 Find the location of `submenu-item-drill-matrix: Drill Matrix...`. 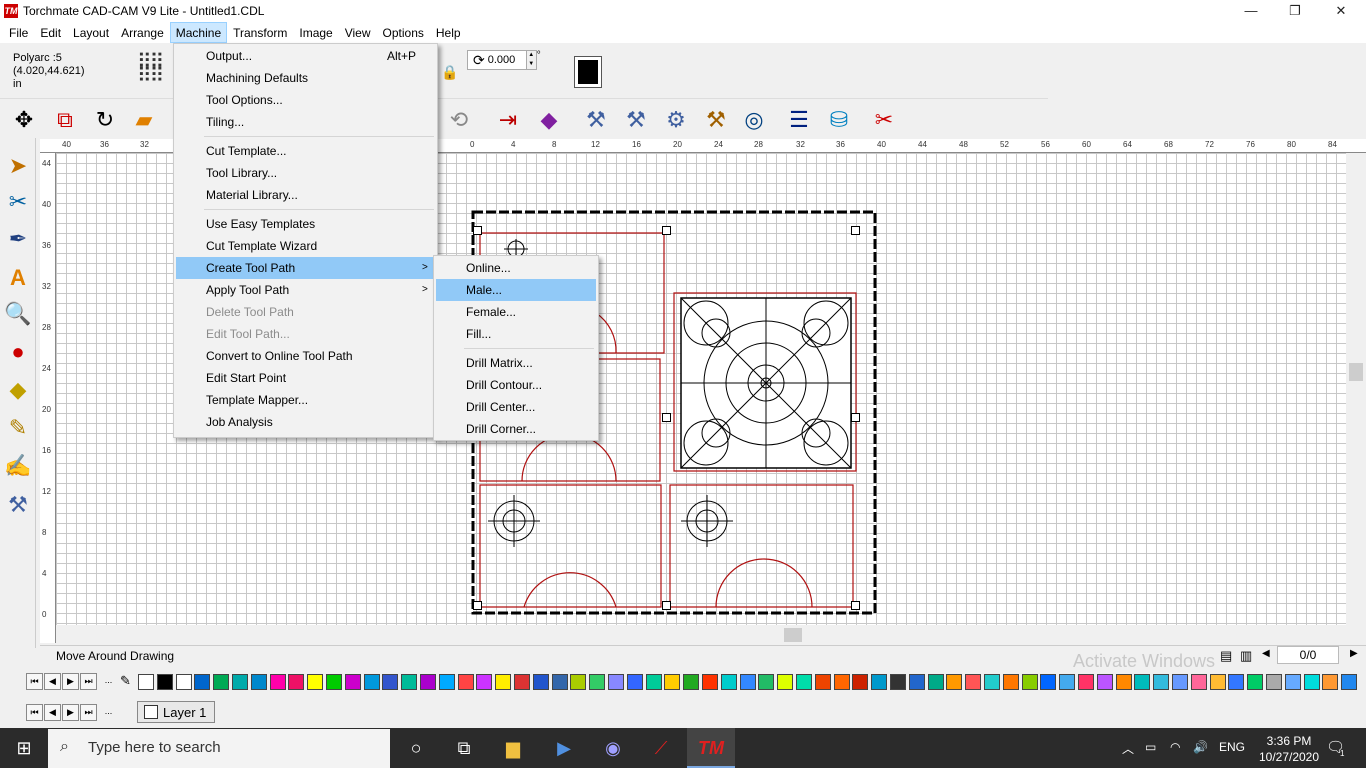

submenu-item-drill-matrix: Drill Matrix... is located at coordinates (516, 363).